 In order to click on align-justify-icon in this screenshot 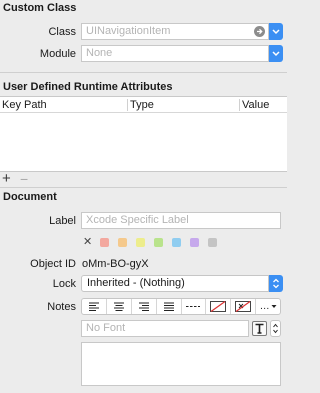, I will do `click(168, 306)`.